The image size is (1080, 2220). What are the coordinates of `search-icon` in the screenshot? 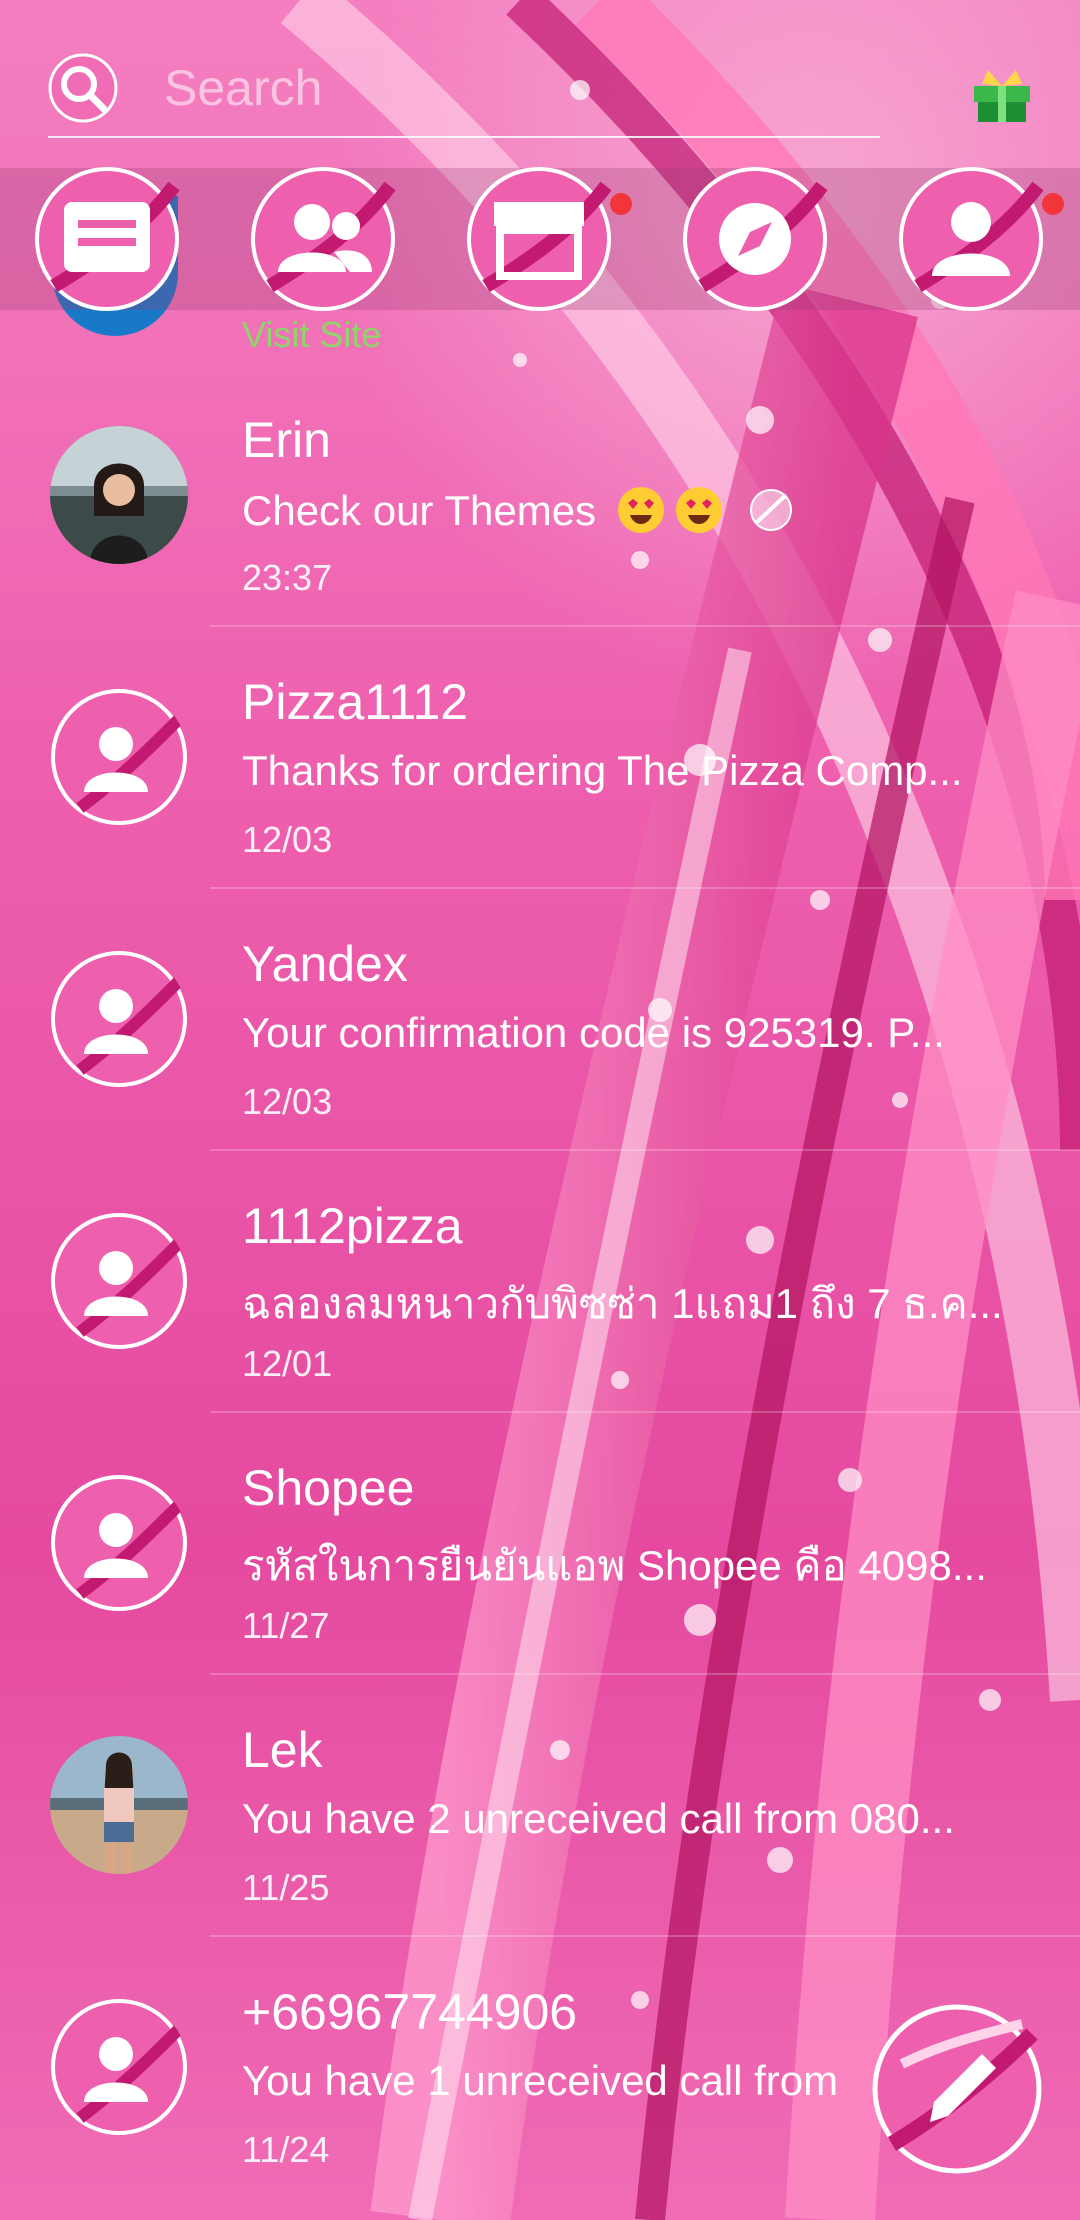 It's located at (83, 88).